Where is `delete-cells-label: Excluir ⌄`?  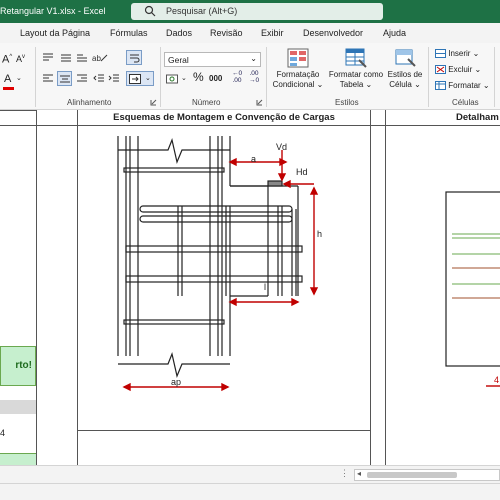 delete-cells-label: Excluir ⌄ is located at coordinates (465, 69).